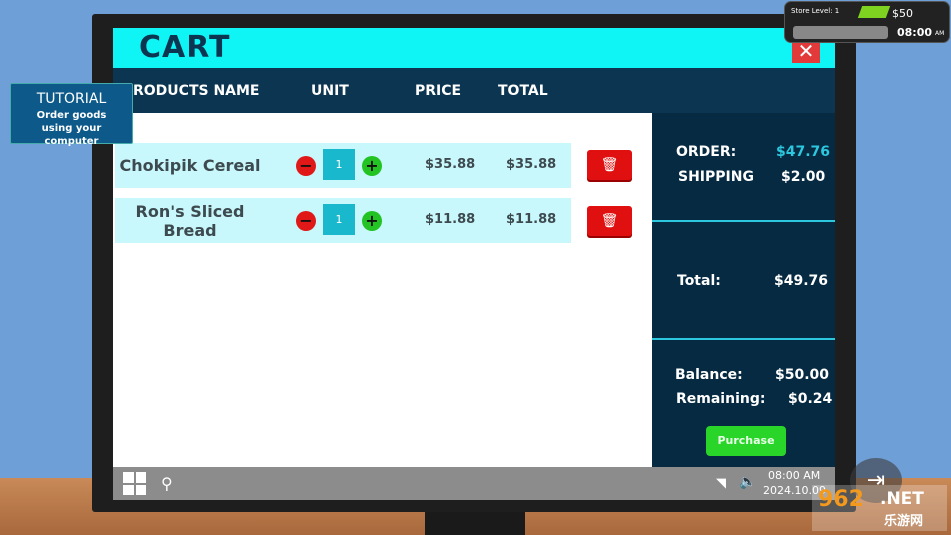 The height and width of the screenshot is (535, 951). I want to click on balance-label: Balance:, so click(709, 375).